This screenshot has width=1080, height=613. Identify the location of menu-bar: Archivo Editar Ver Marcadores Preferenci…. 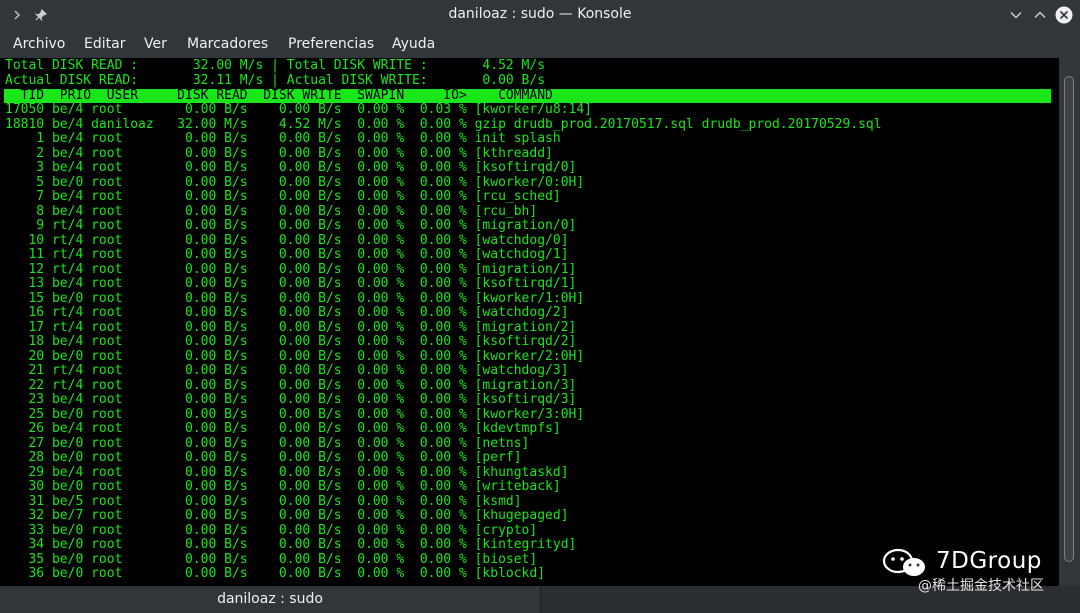
(540, 44).